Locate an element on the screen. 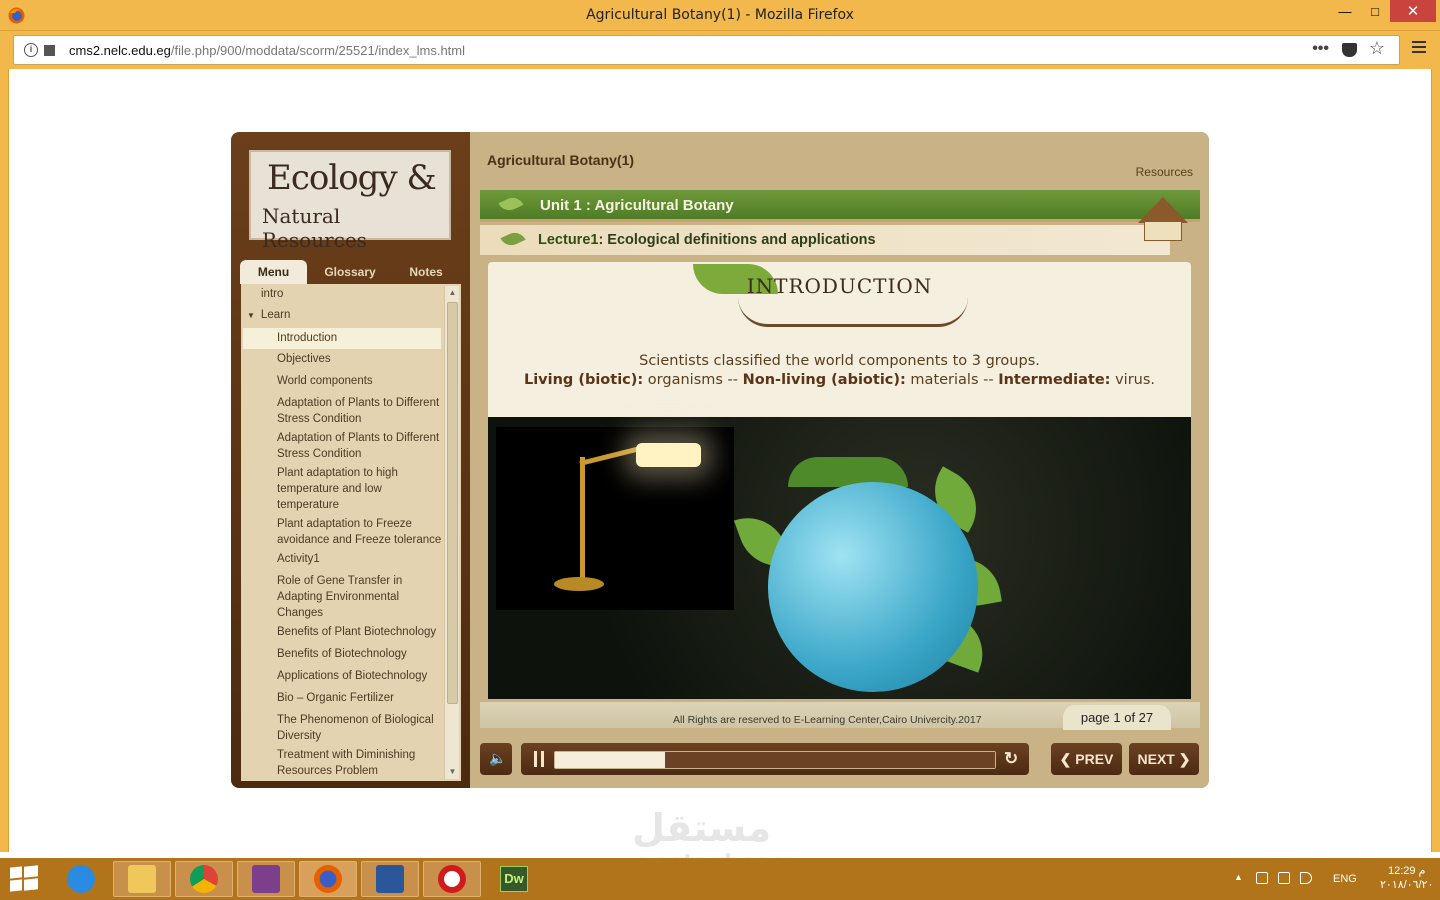 Image resolution: width=1440 pixels, height=900 pixels. menu-item-biotech-benefits: Benefits of Biotechnology is located at coordinates (342, 654).